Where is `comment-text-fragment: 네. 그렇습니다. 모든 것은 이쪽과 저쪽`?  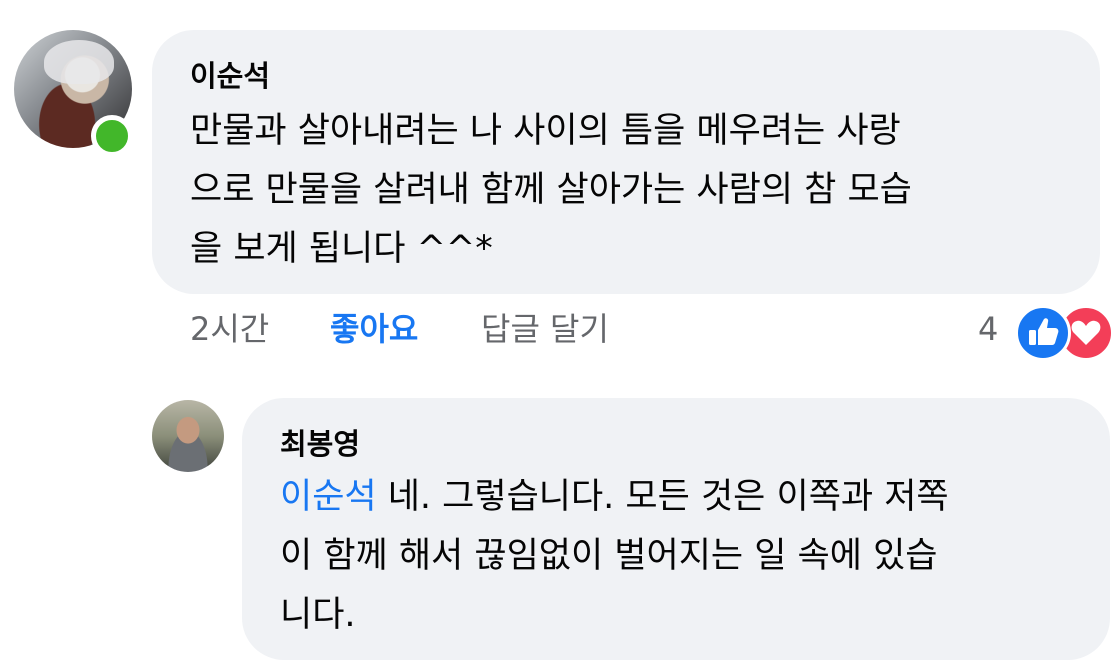
comment-text-fragment: 네. 그렇습니다. 모든 것은 이쪽과 저쪽 is located at coordinates (662, 497).